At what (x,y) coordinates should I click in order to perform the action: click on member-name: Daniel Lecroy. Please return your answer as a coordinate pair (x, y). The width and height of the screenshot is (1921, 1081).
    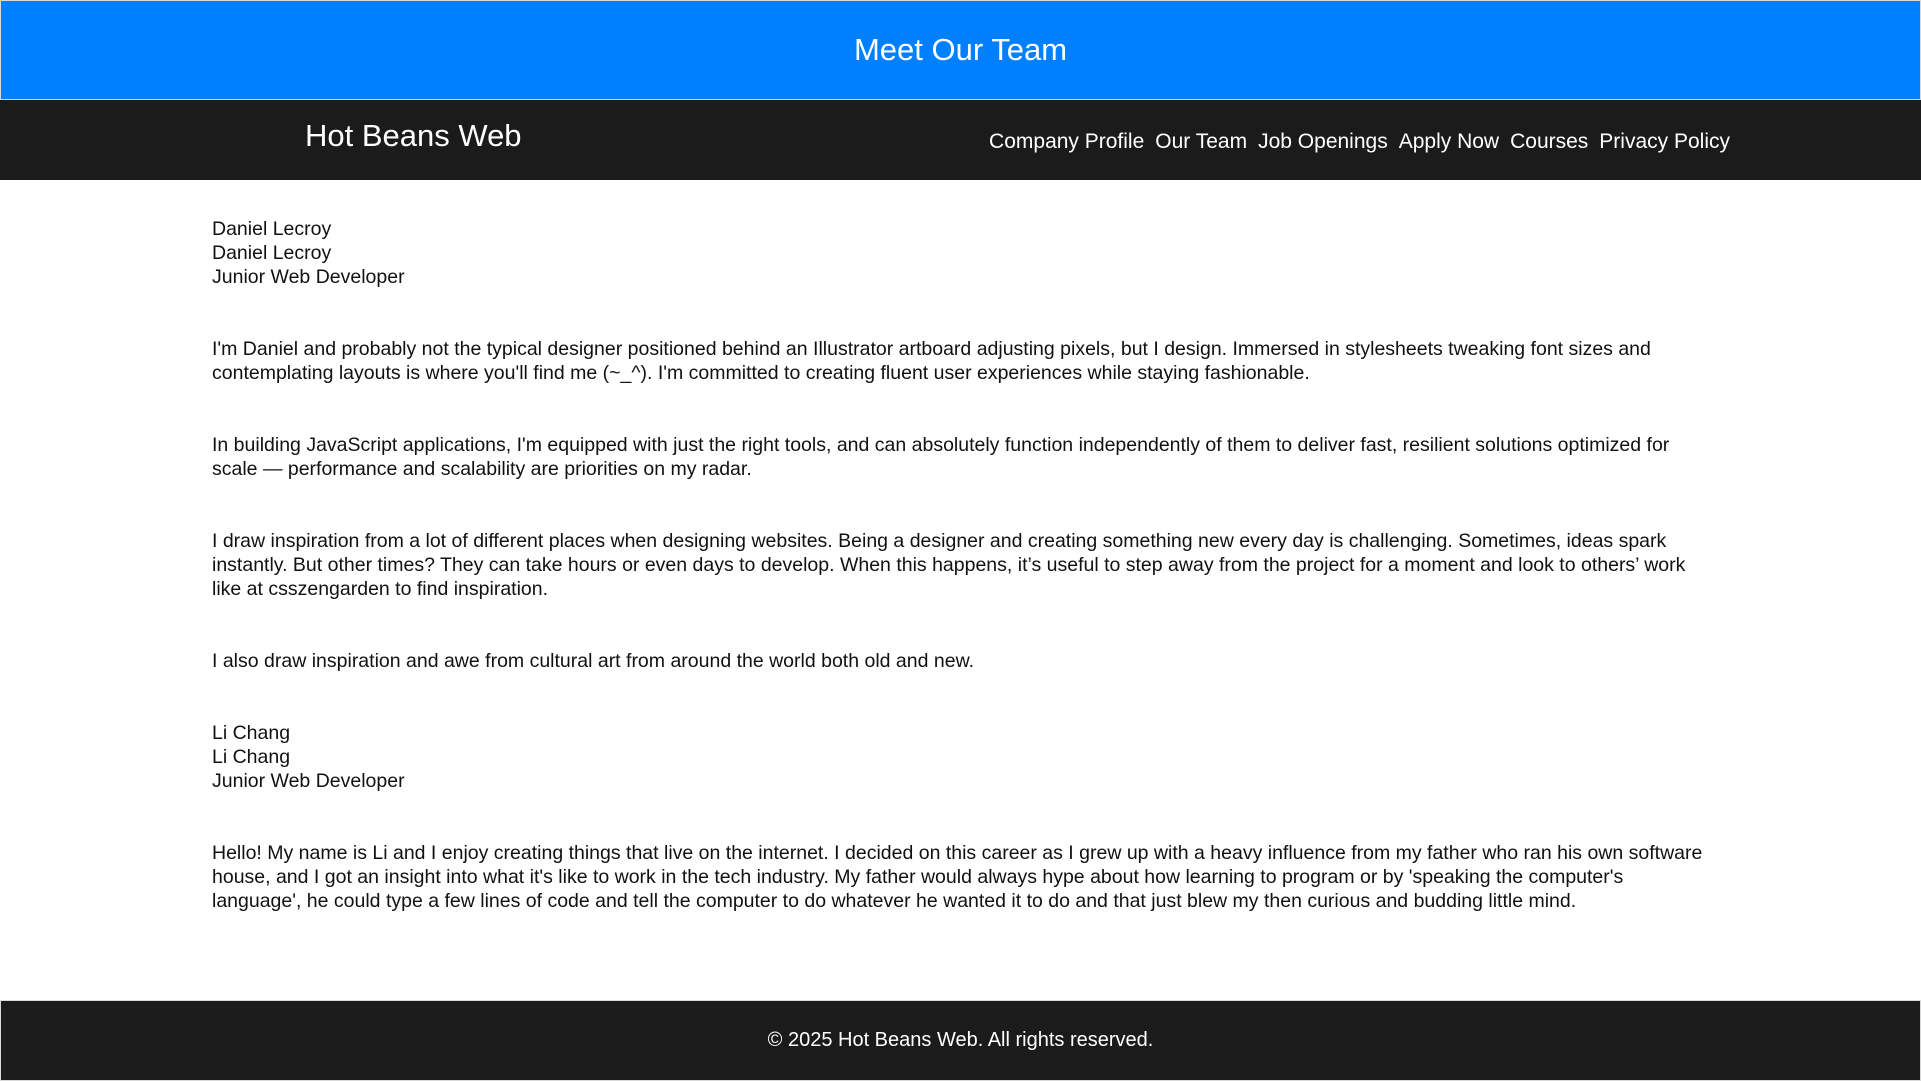
    Looking at the image, I should click on (272, 229).